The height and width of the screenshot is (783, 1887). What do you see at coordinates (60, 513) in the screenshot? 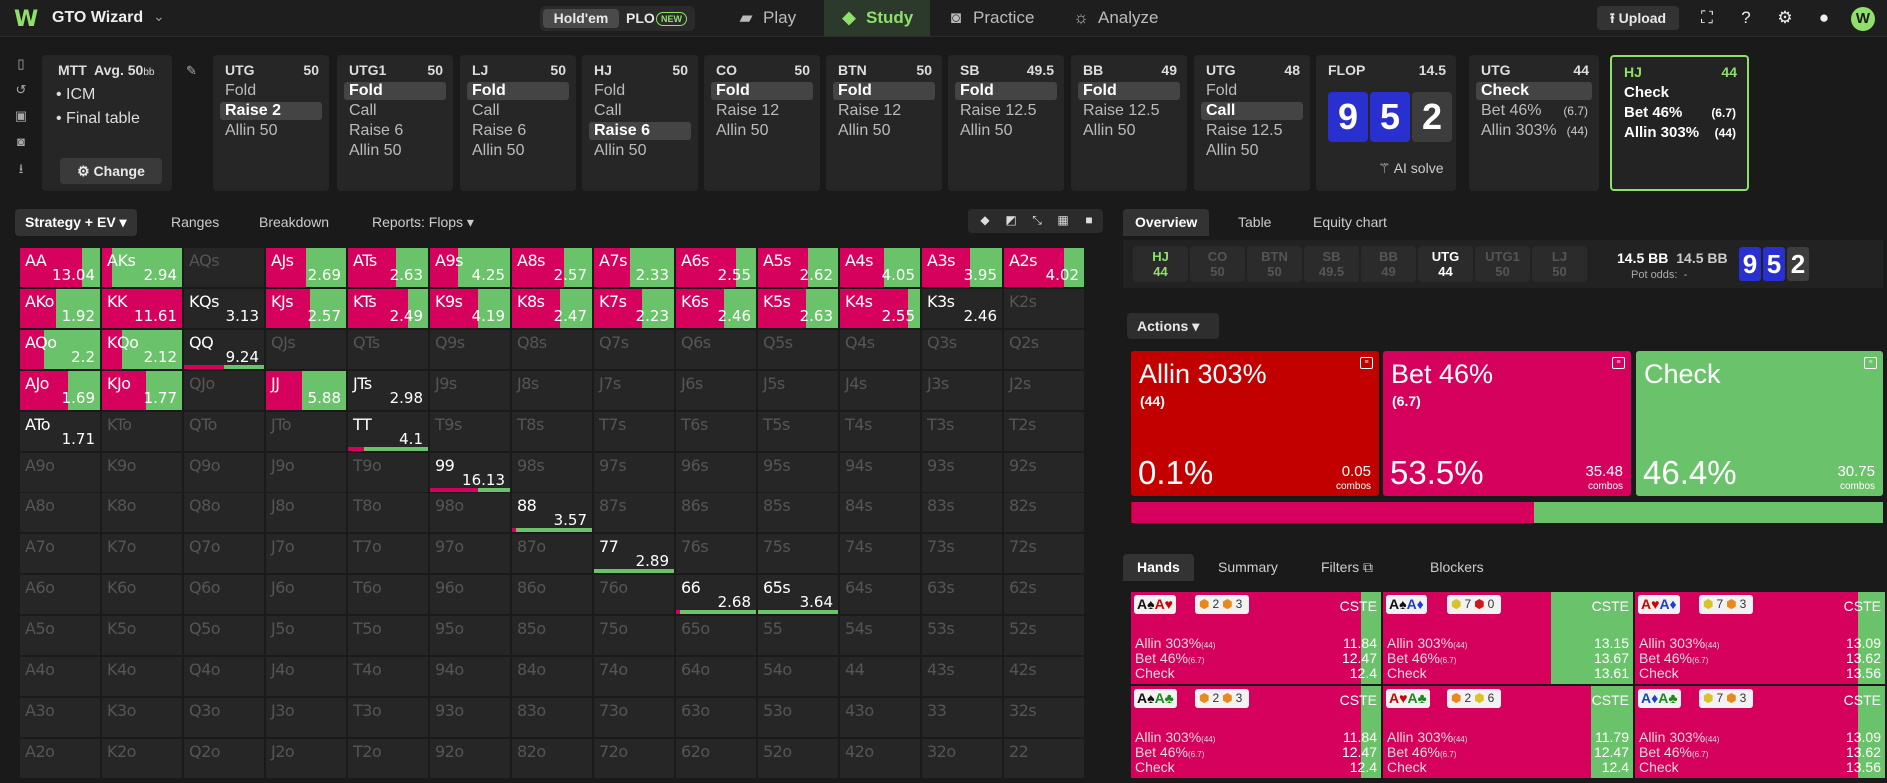
I see `hand-cell-A8o: A8o` at bounding box center [60, 513].